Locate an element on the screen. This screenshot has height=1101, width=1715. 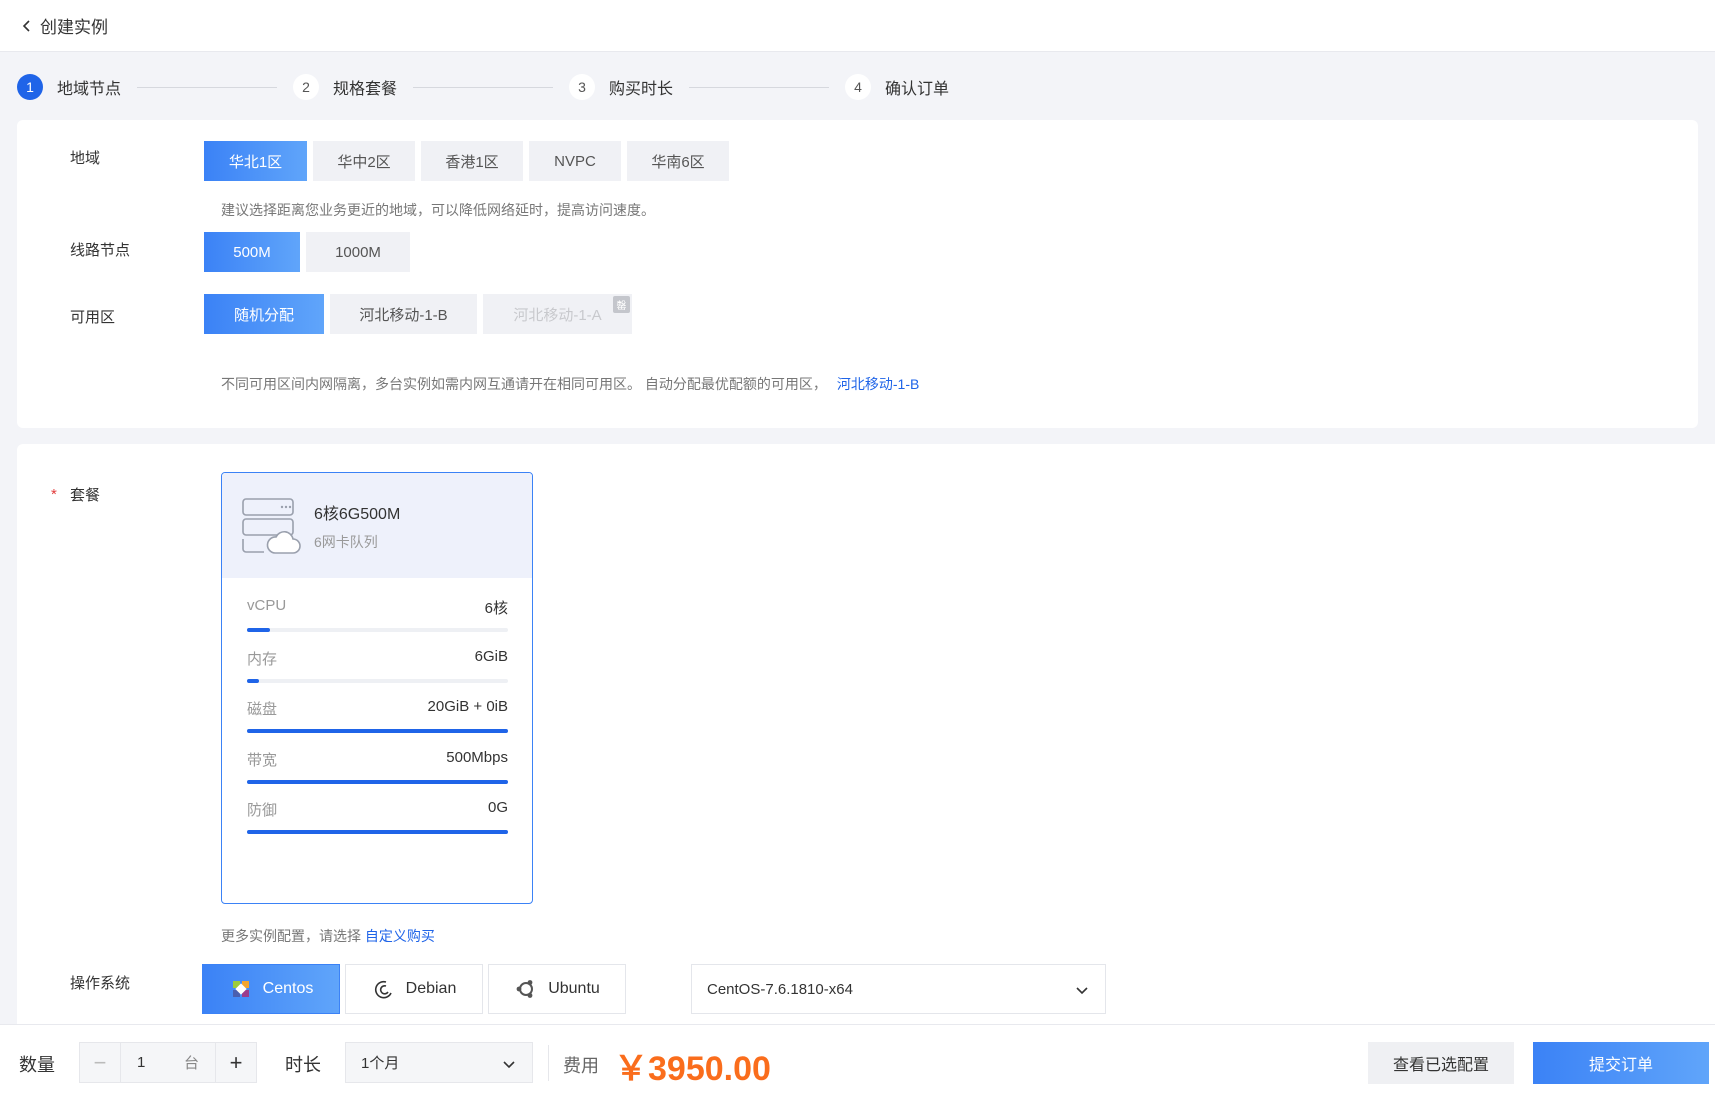
chevron-left-icon is located at coordinates (26, 25).